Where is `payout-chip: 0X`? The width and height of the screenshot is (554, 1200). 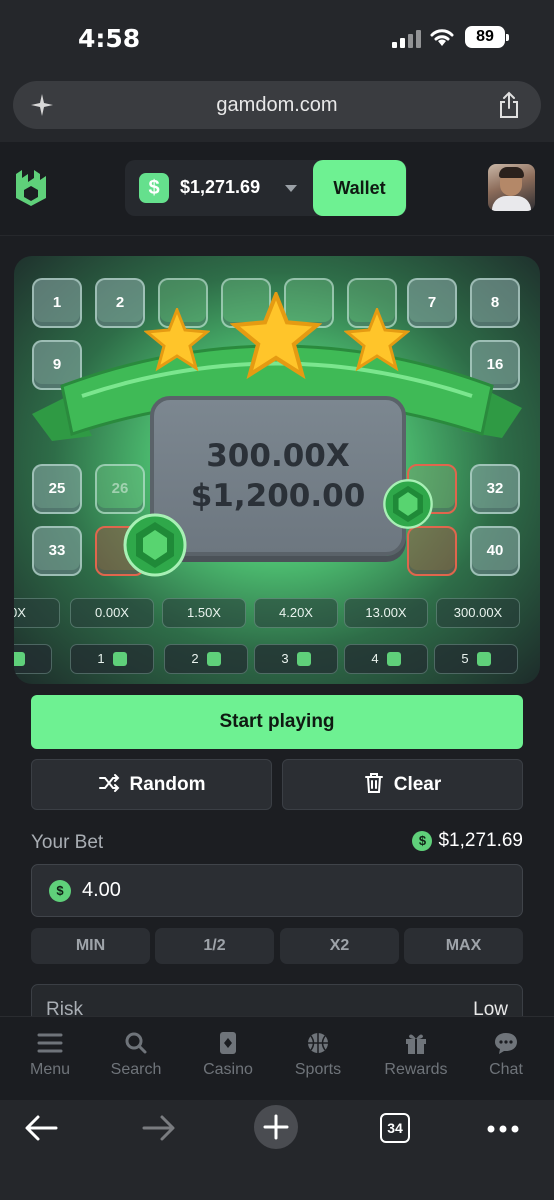 payout-chip: 0X is located at coordinates (37, 613).